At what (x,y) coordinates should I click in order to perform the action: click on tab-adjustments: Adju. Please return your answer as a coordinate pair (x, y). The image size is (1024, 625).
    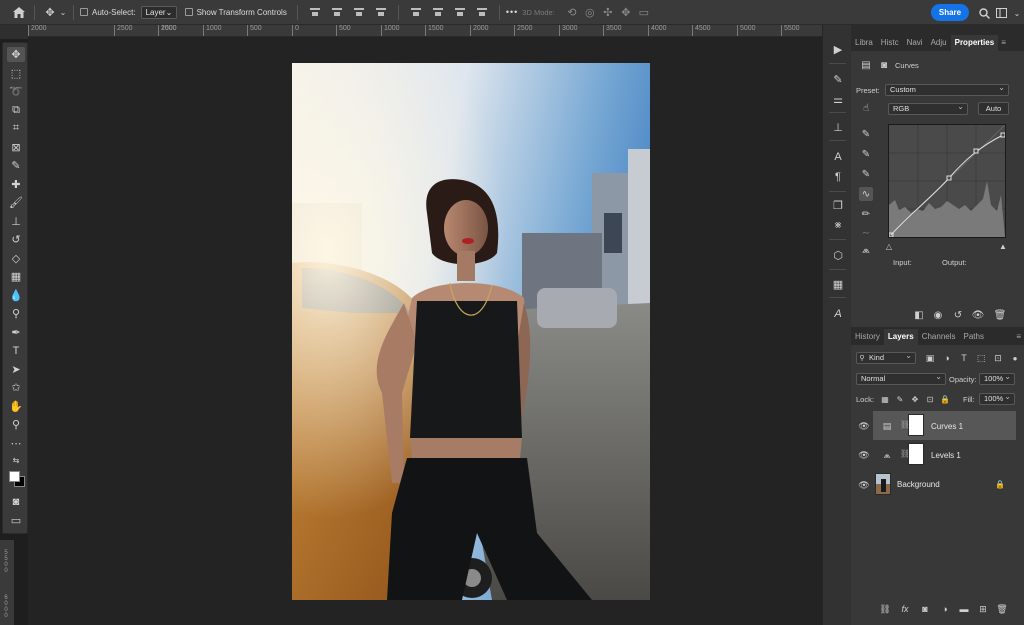
    Looking at the image, I should click on (939, 43).